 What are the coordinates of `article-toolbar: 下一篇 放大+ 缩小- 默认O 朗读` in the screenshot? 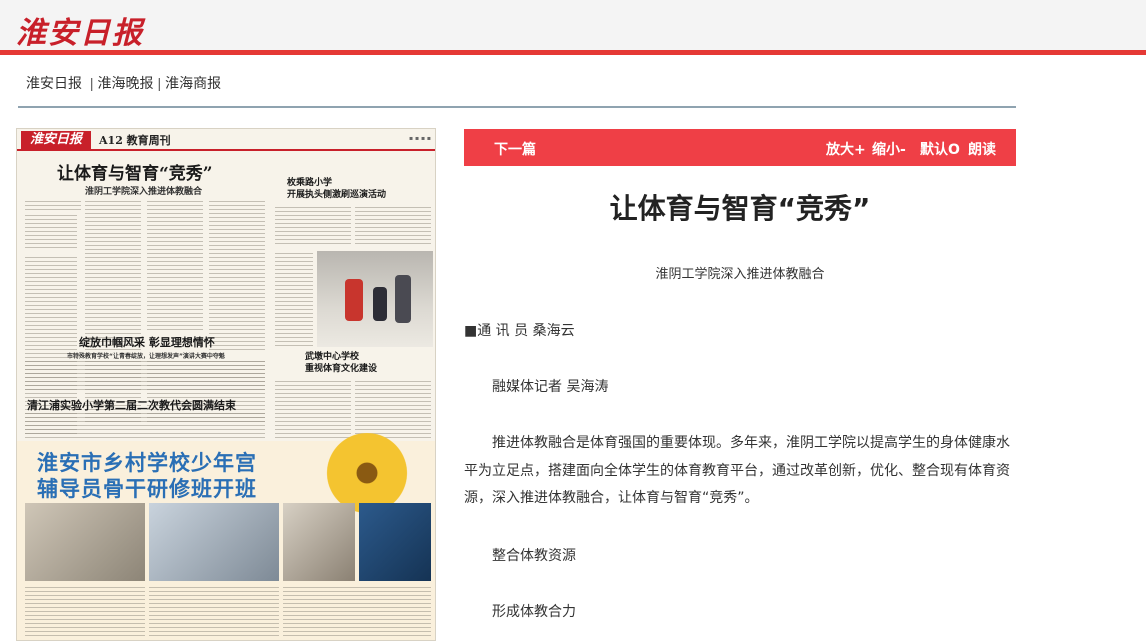 It's located at (740, 147).